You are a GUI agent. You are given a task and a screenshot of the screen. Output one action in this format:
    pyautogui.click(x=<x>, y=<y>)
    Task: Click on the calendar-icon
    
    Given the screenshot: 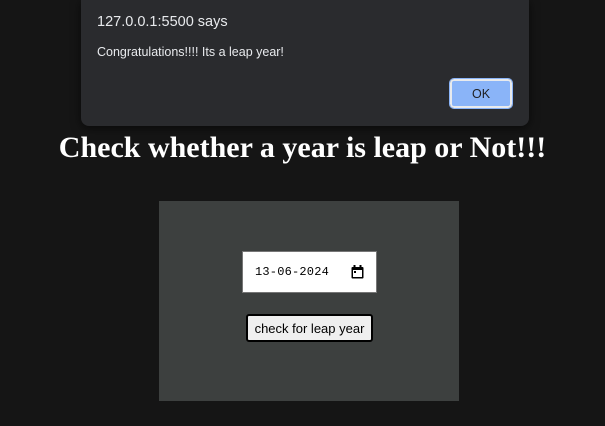 What is the action you would take?
    pyautogui.click(x=357, y=272)
    